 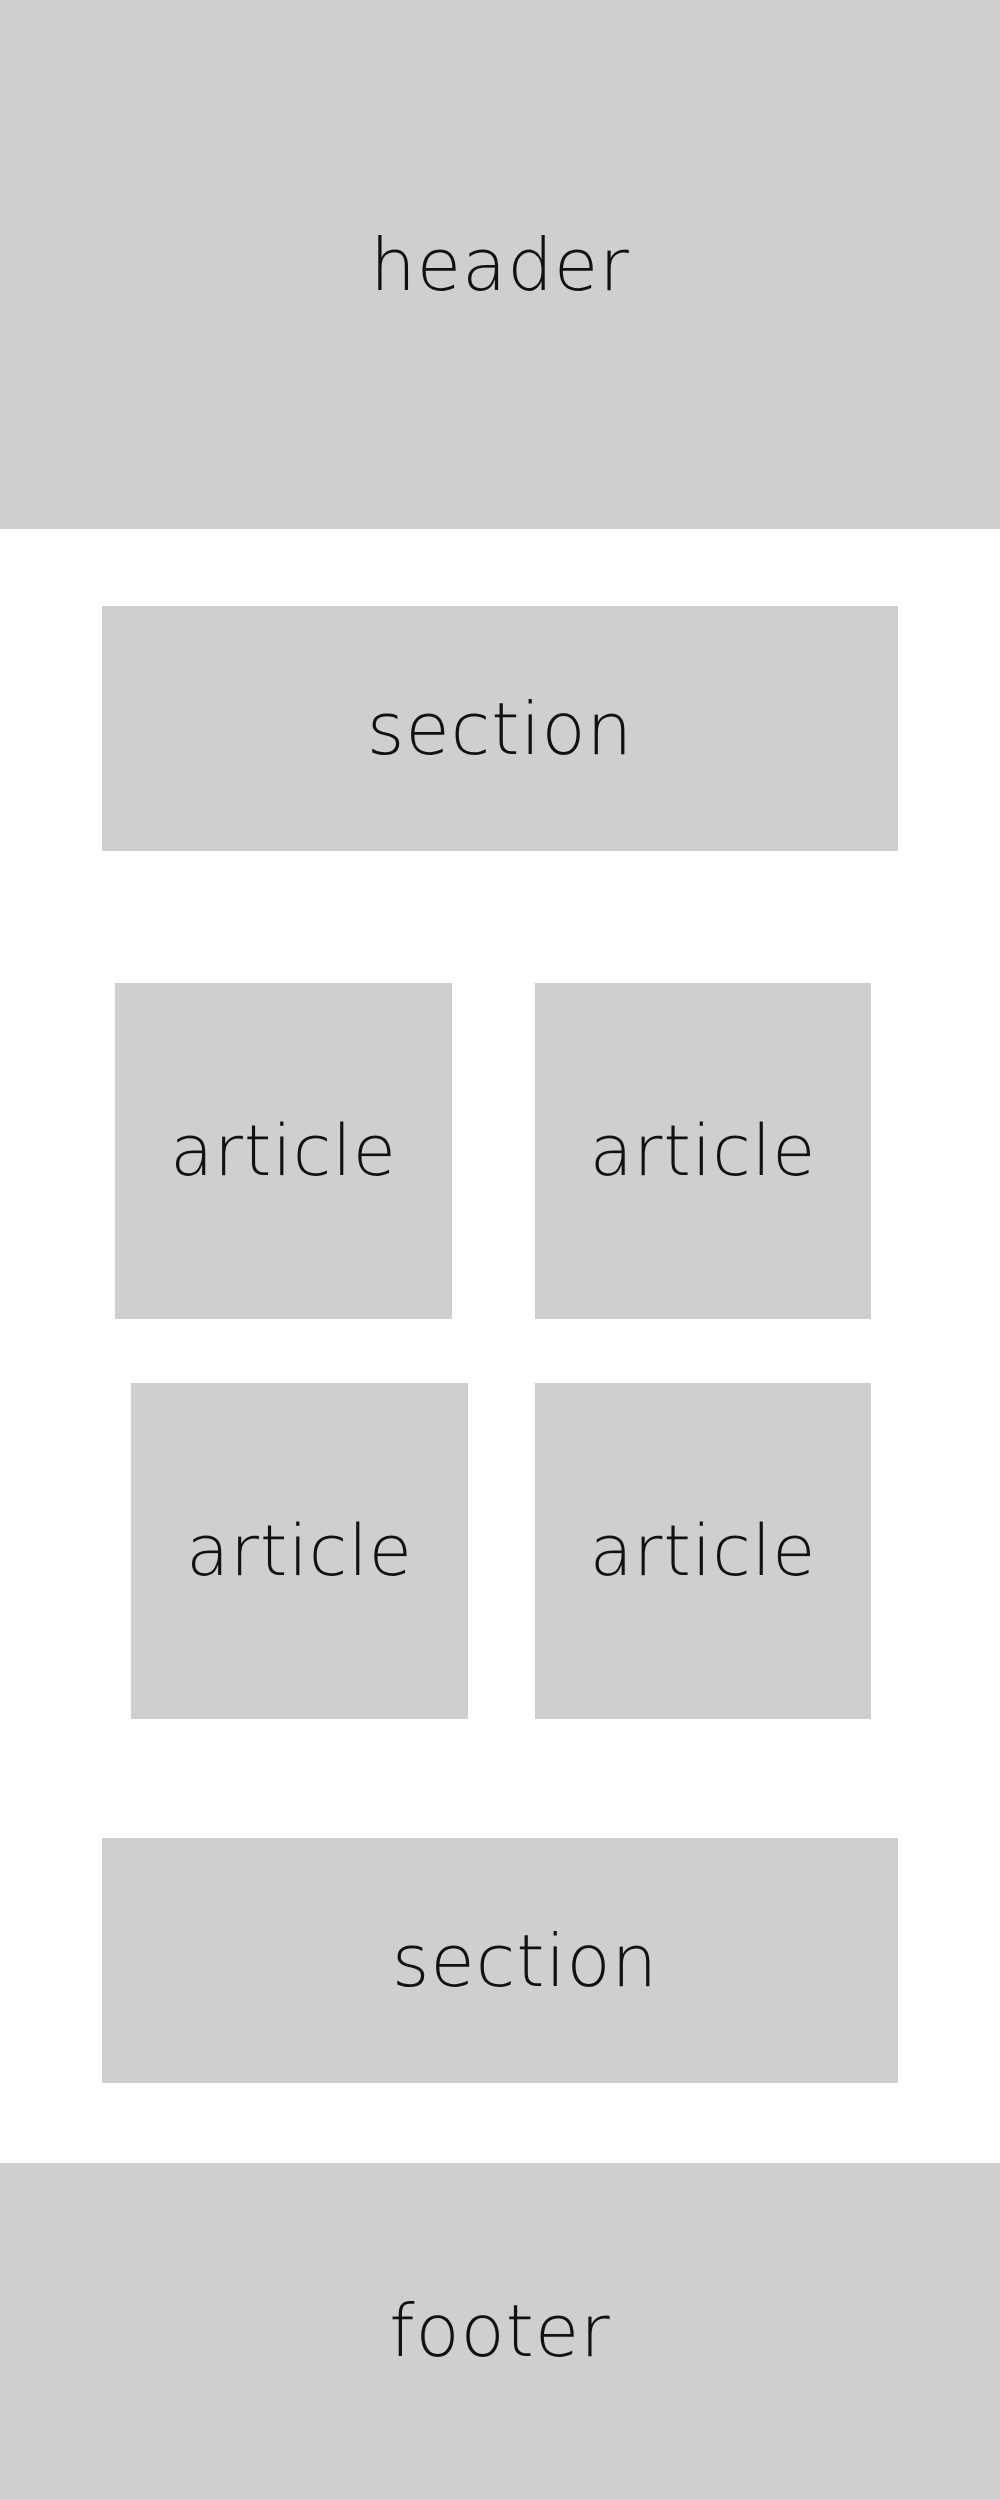 I want to click on header-label: header, so click(x=500, y=264).